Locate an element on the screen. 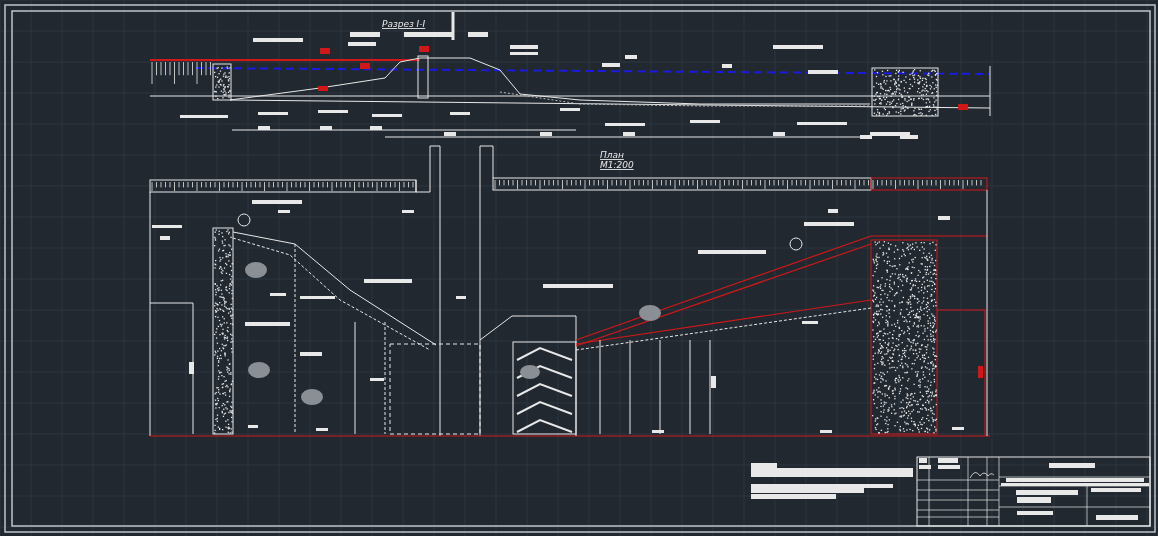  section-title: Разрез I-I is located at coordinates (404, 24).